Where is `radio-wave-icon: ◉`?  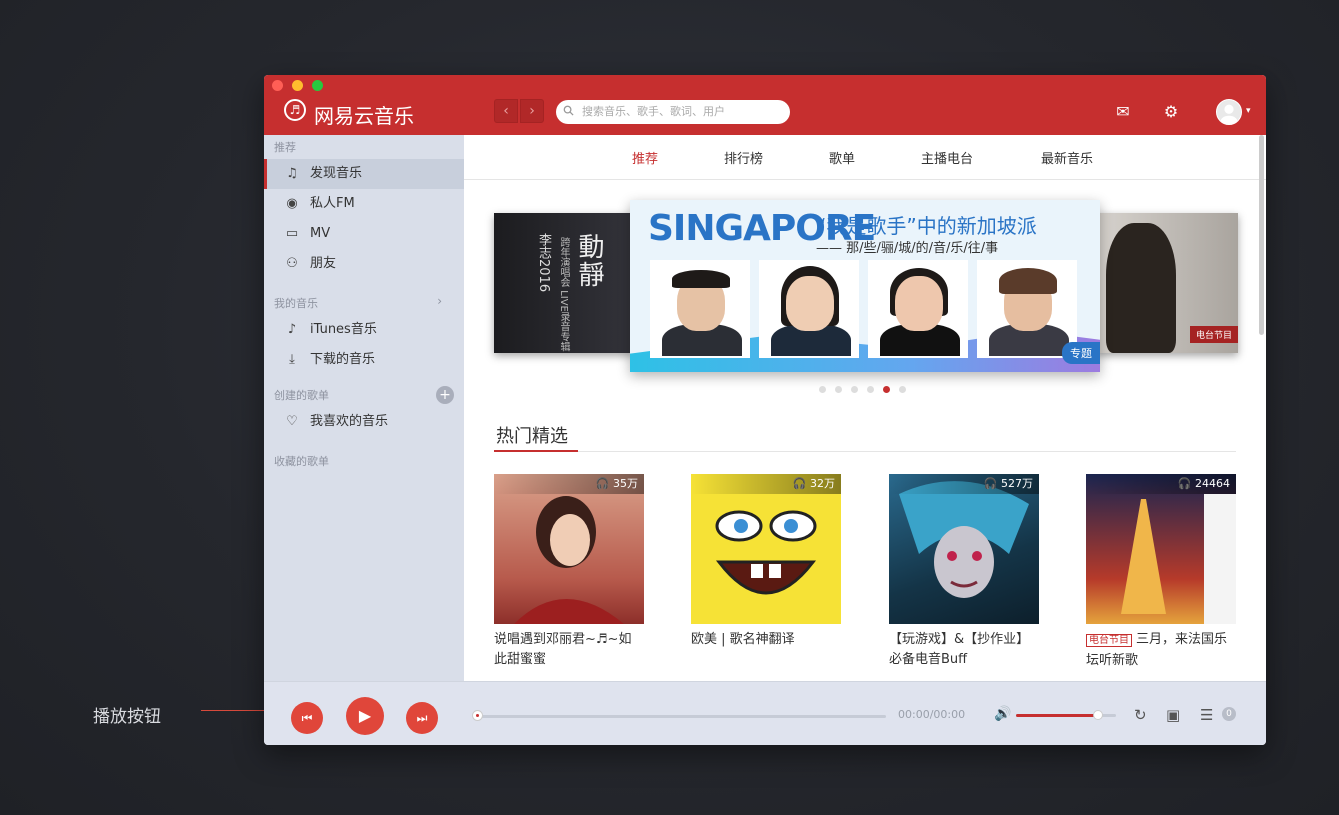 radio-wave-icon: ◉ is located at coordinates (292, 203).